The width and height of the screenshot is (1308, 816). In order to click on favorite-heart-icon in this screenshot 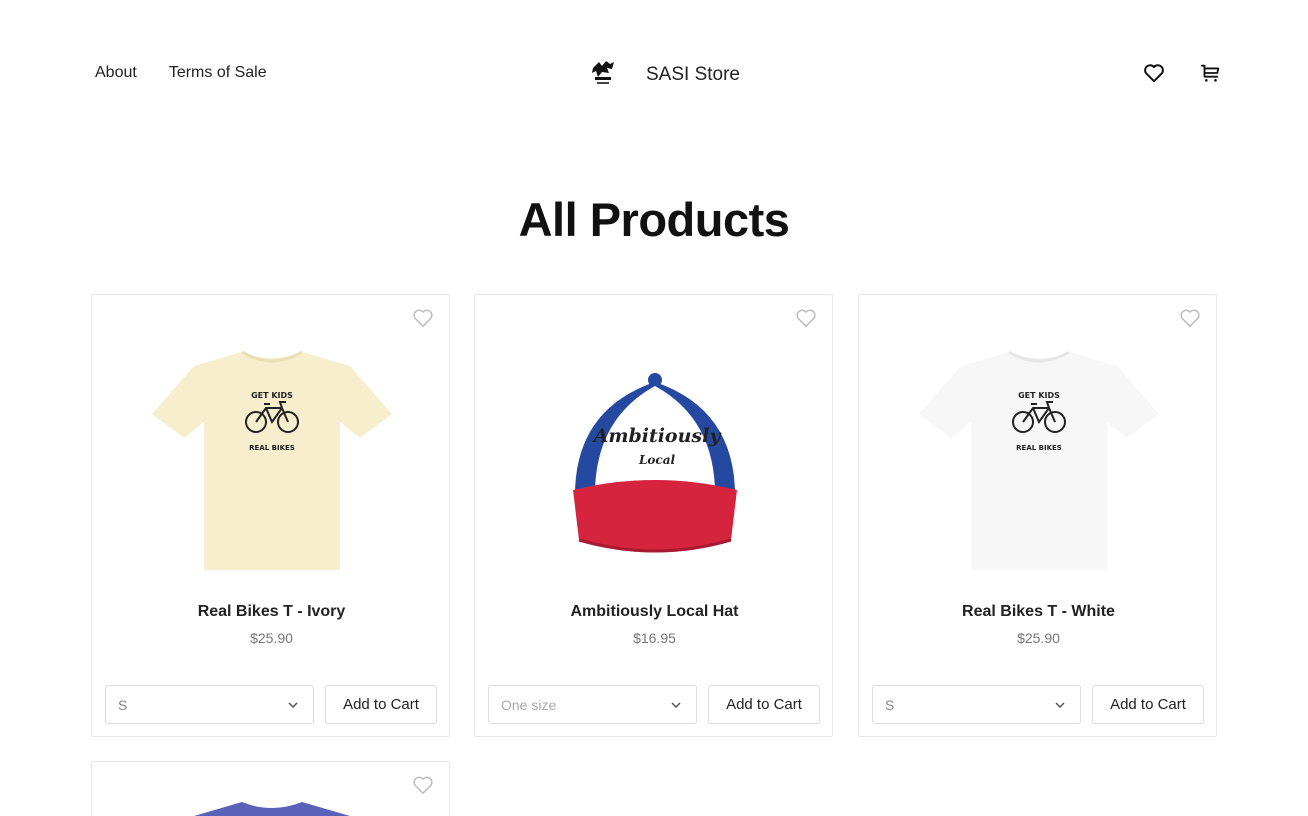, I will do `click(424, 786)`.